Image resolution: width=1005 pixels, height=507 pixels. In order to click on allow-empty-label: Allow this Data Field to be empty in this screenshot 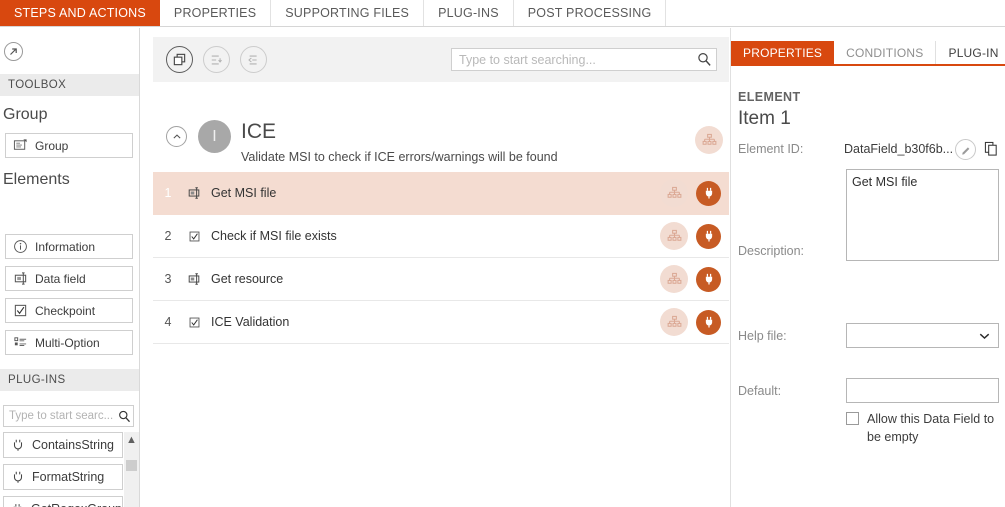, I will do `click(931, 428)`.